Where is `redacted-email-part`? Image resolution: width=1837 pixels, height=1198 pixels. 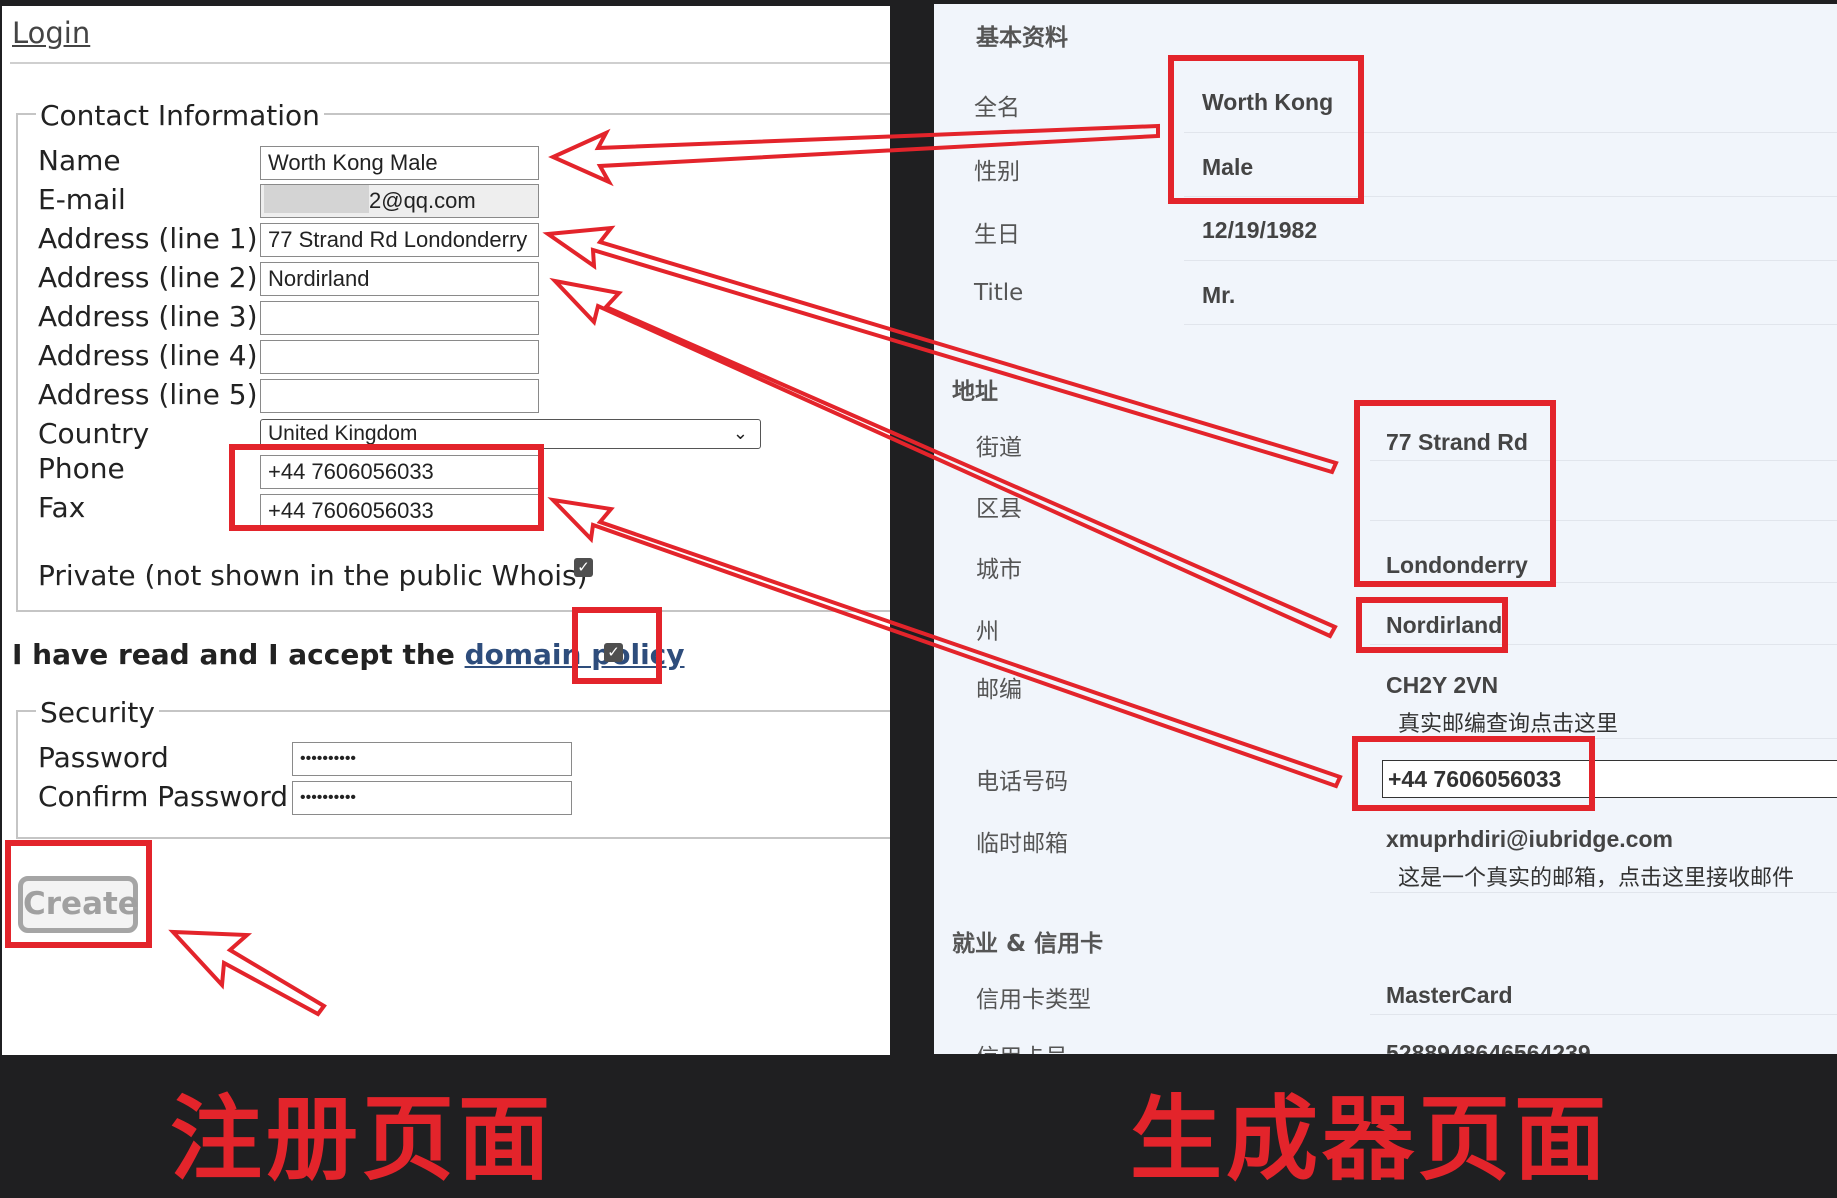
redacted-email-part is located at coordinates (316, 199).